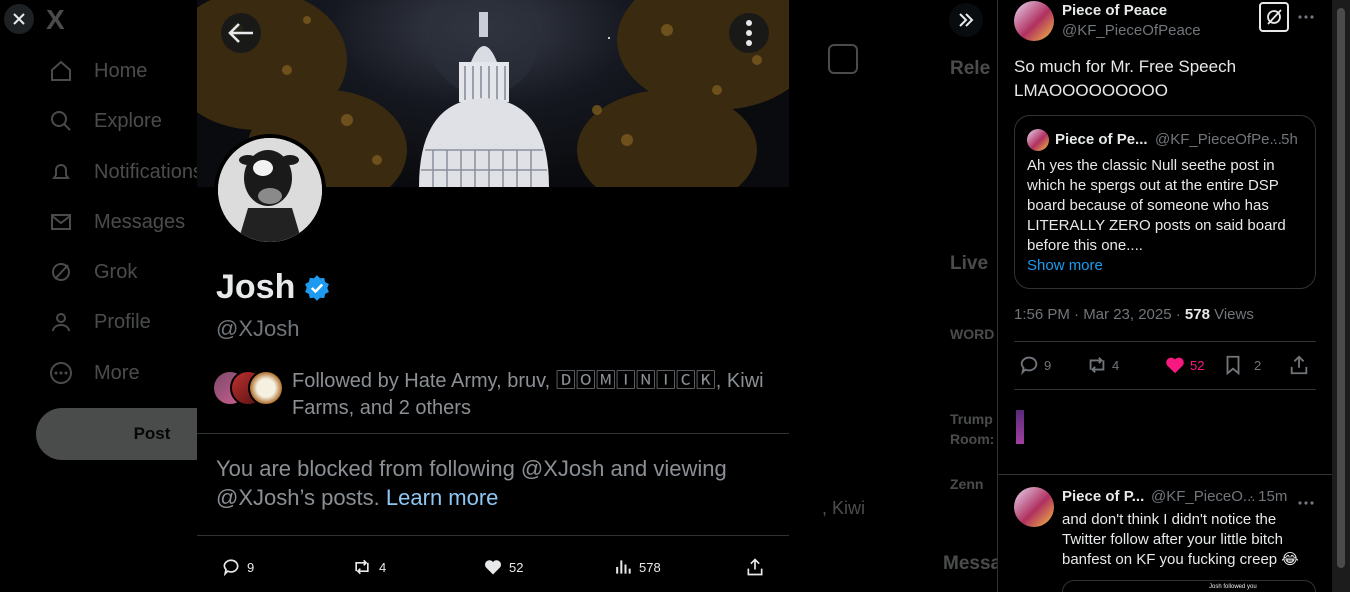 Image resolution: width=1350 pixels, height=592 pixels. What do you see at coordinates (55, 19) in the screenshot?
I see `x-logo: X` at bounding box center [55, 19].